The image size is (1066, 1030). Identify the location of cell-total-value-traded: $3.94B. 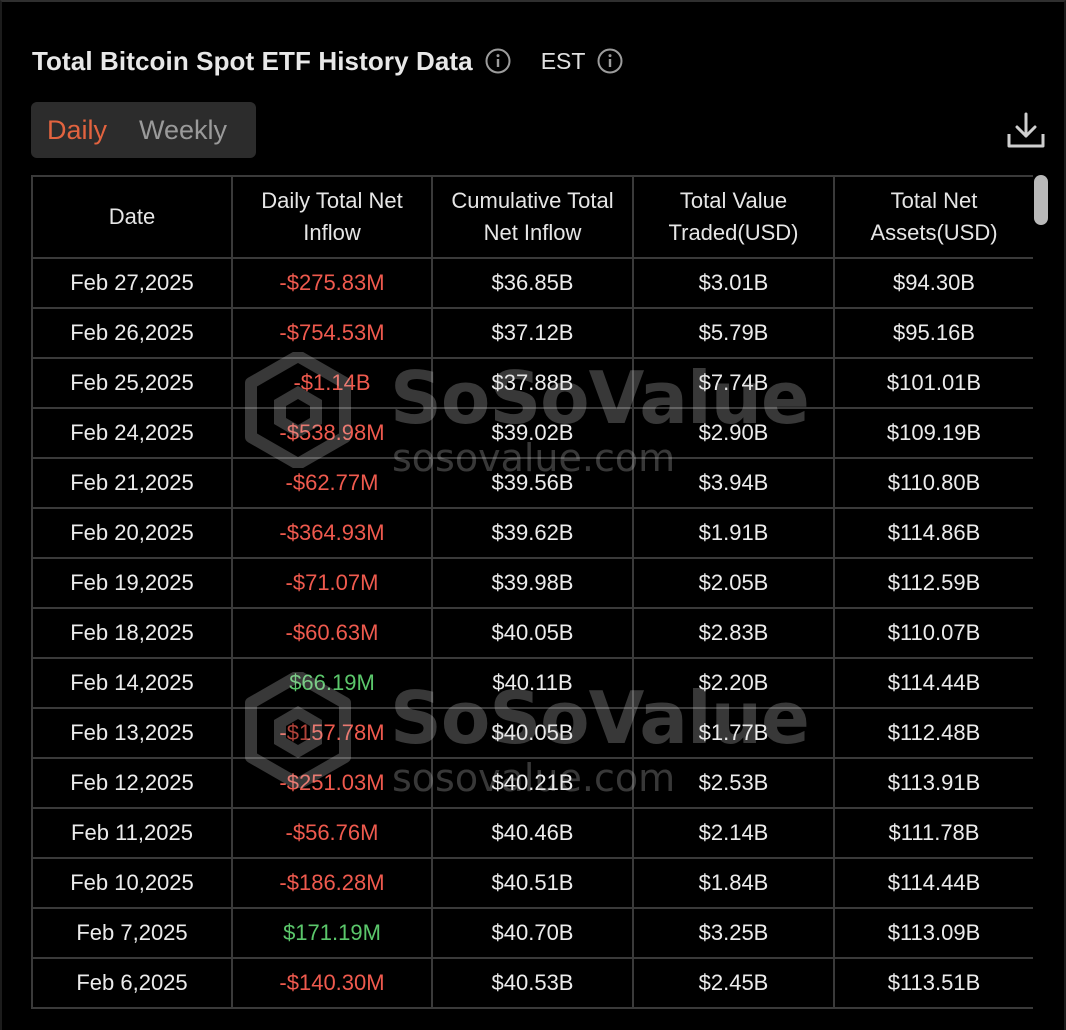
(733, 483).